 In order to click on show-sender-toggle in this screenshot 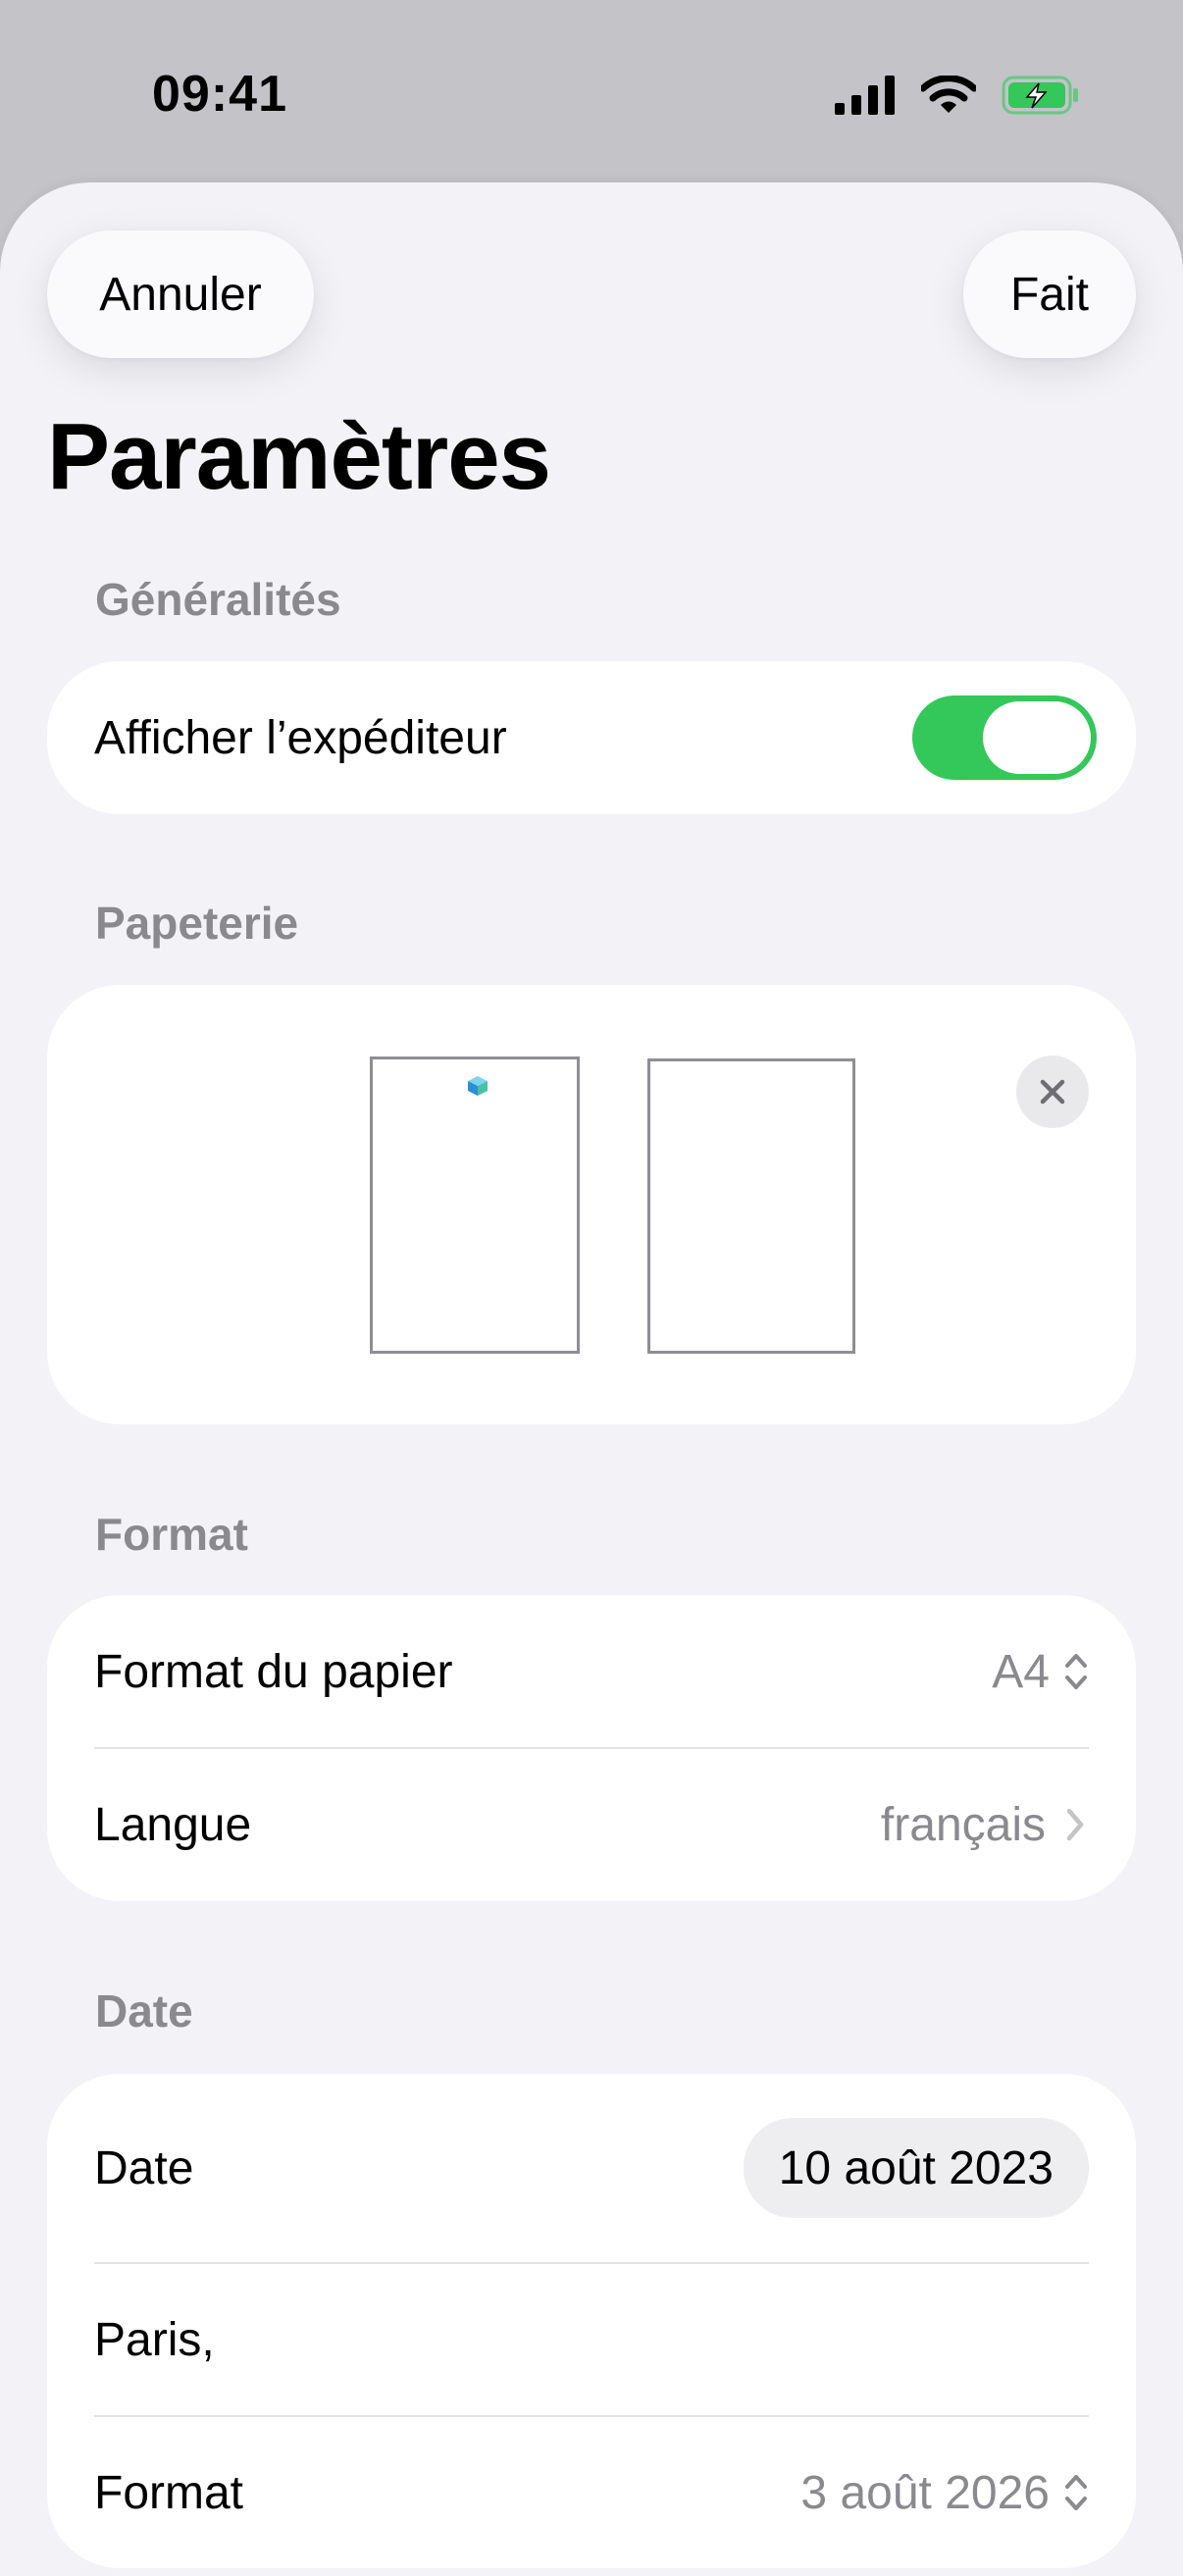, I will do `click(1005, 738)`.